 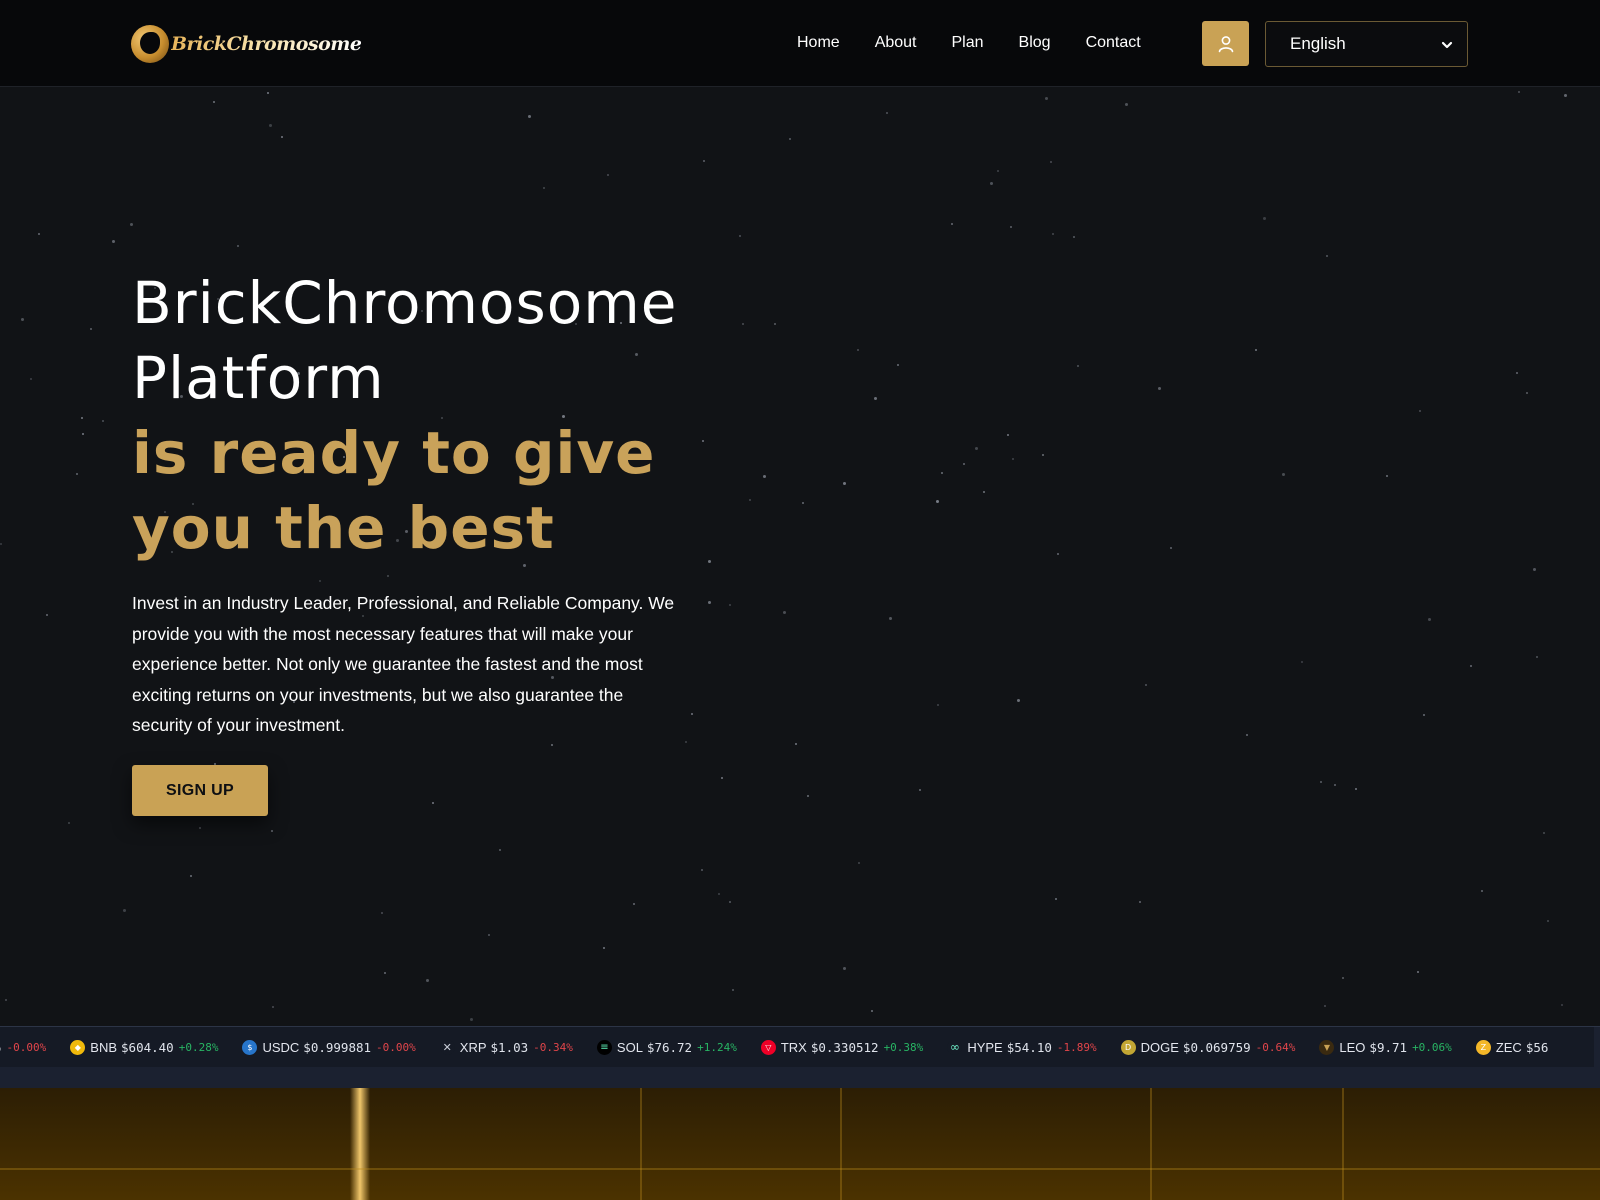 I want to click on ticker-change: +0.38%, so click(x=903, y=1047).